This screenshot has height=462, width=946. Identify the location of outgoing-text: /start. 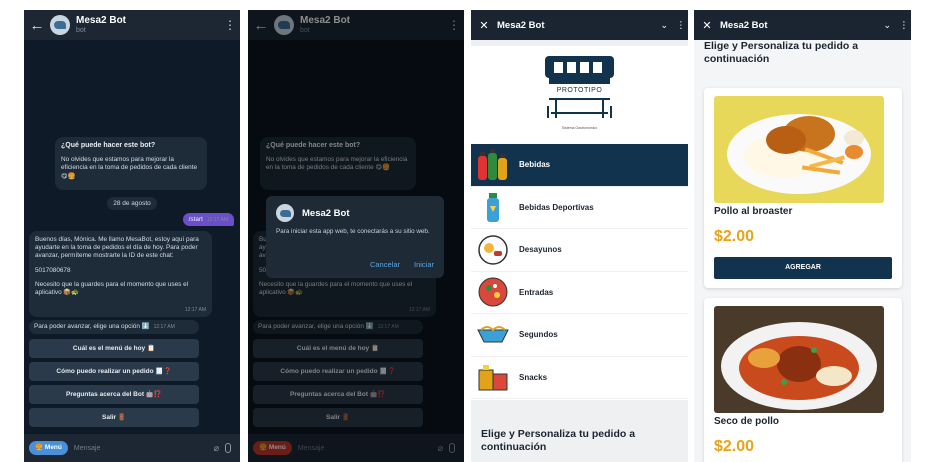
(195, 219).